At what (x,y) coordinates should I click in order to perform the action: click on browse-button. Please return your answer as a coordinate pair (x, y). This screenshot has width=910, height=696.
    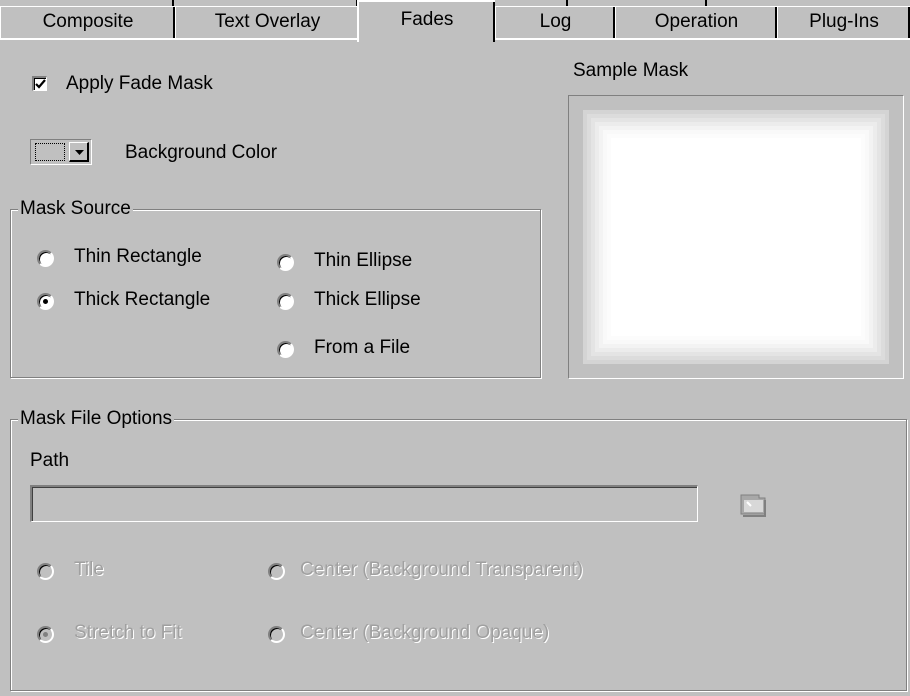
    Looking at the image, I should click on (754, 506).